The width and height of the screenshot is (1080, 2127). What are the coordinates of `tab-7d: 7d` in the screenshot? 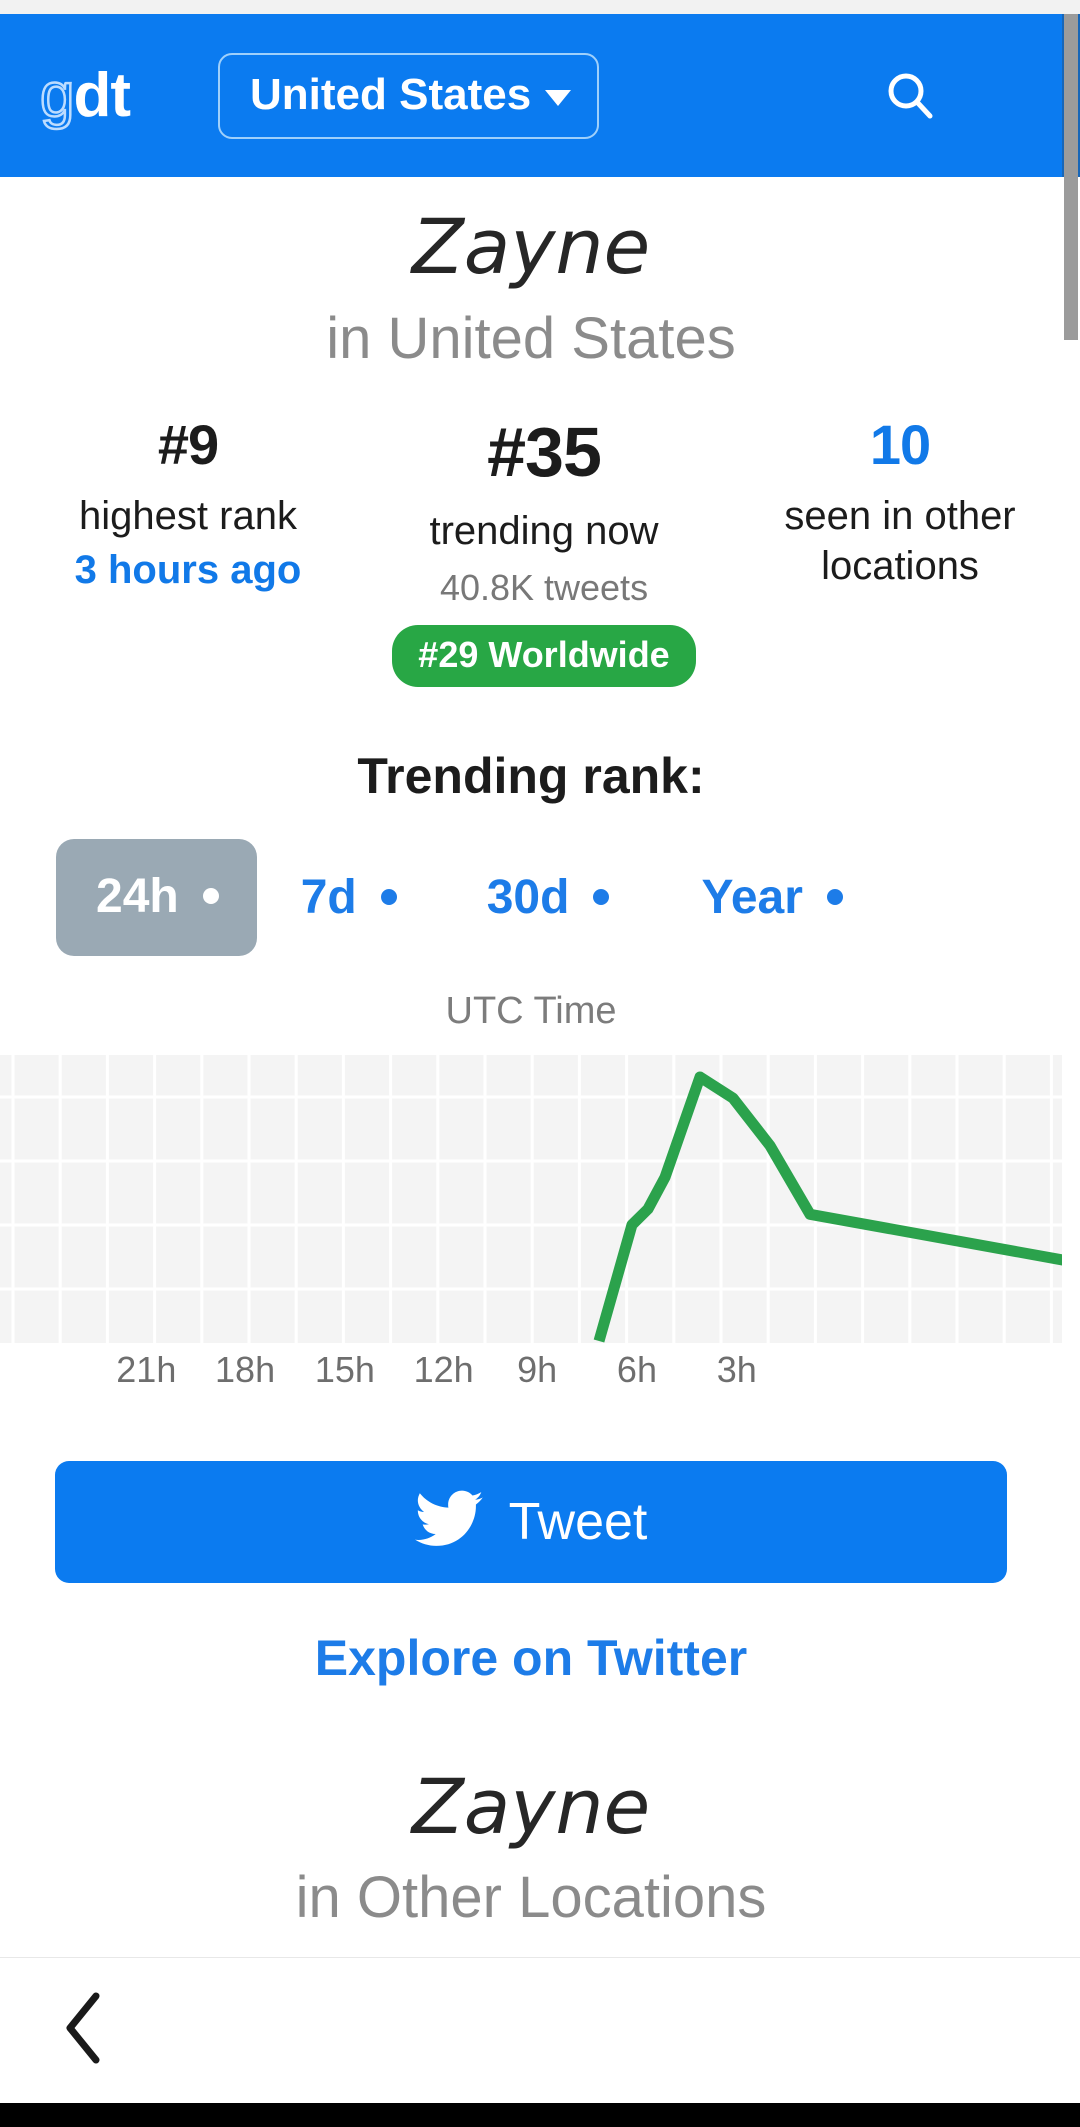 It's located at (349, 897).